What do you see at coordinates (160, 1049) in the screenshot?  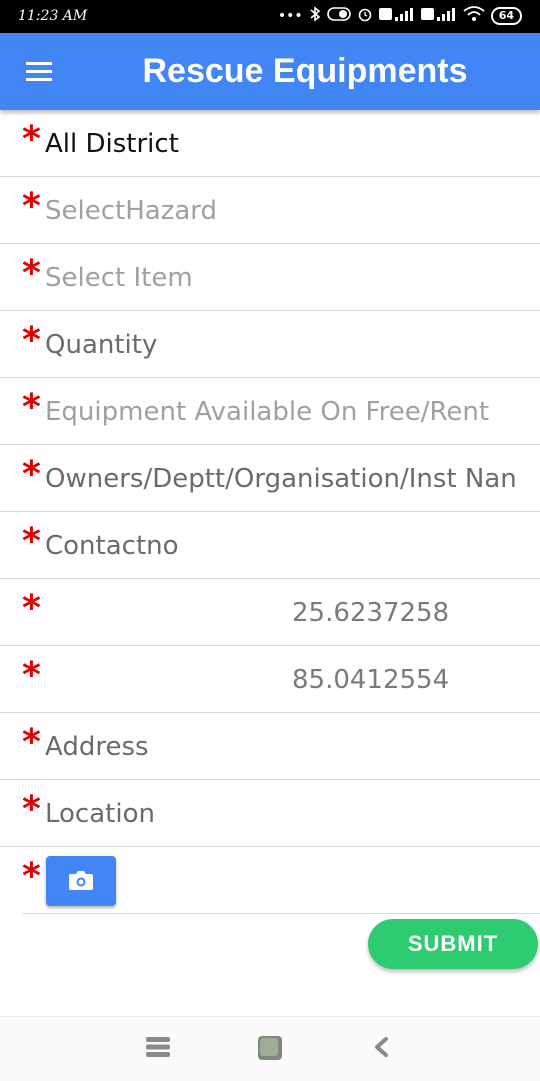 I see `recent-apps-icon` at bounding box center [160, 1049].